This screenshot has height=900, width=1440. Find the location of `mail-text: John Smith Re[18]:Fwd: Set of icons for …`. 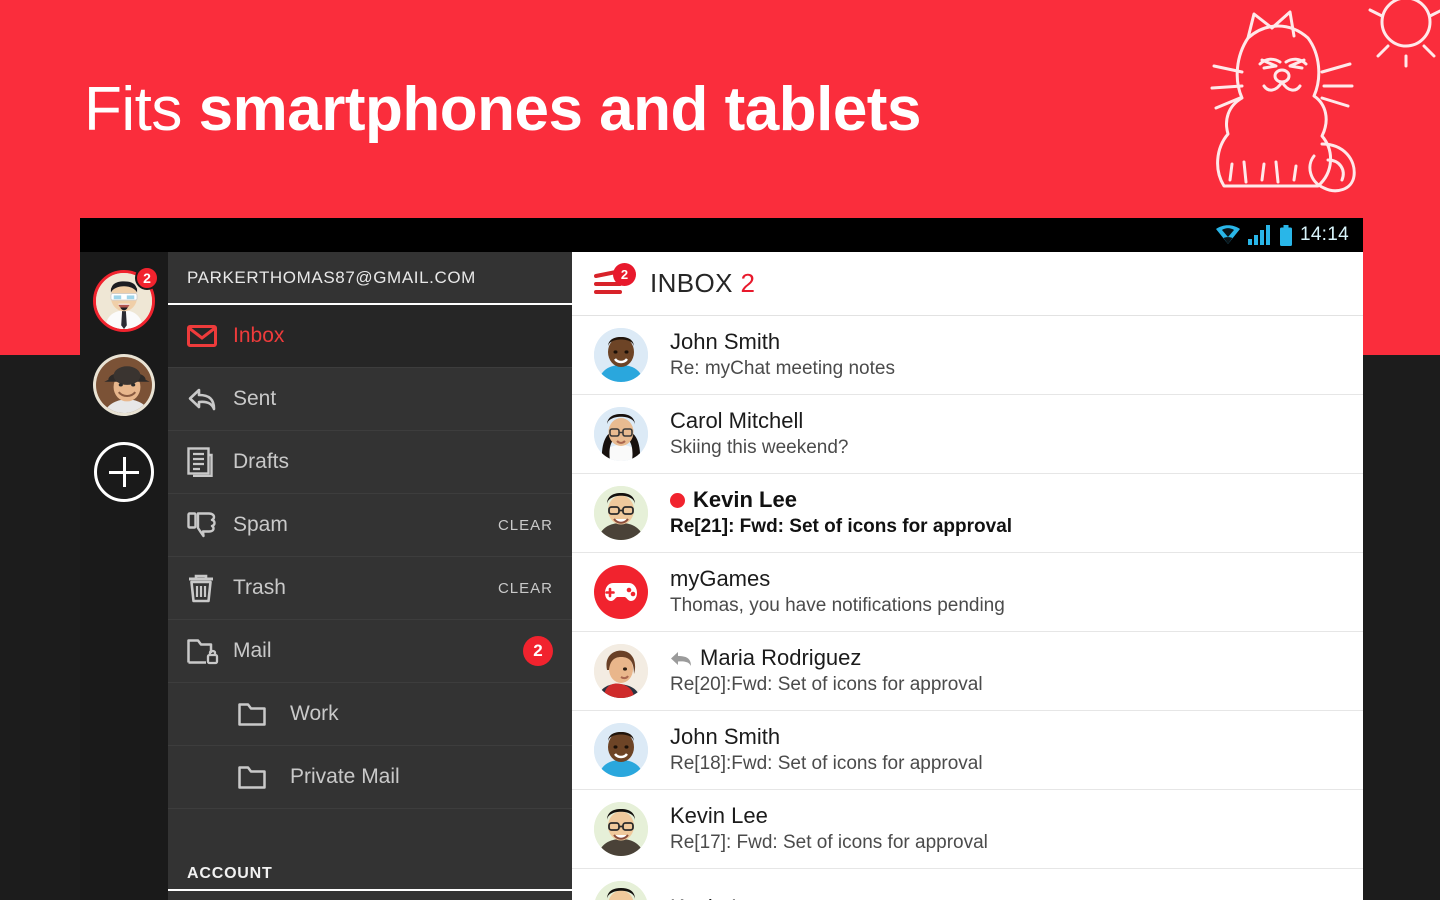

mail-text: John Smith Re[18]:Fwd: Set of icons for … is located at coordinates (826, 750).